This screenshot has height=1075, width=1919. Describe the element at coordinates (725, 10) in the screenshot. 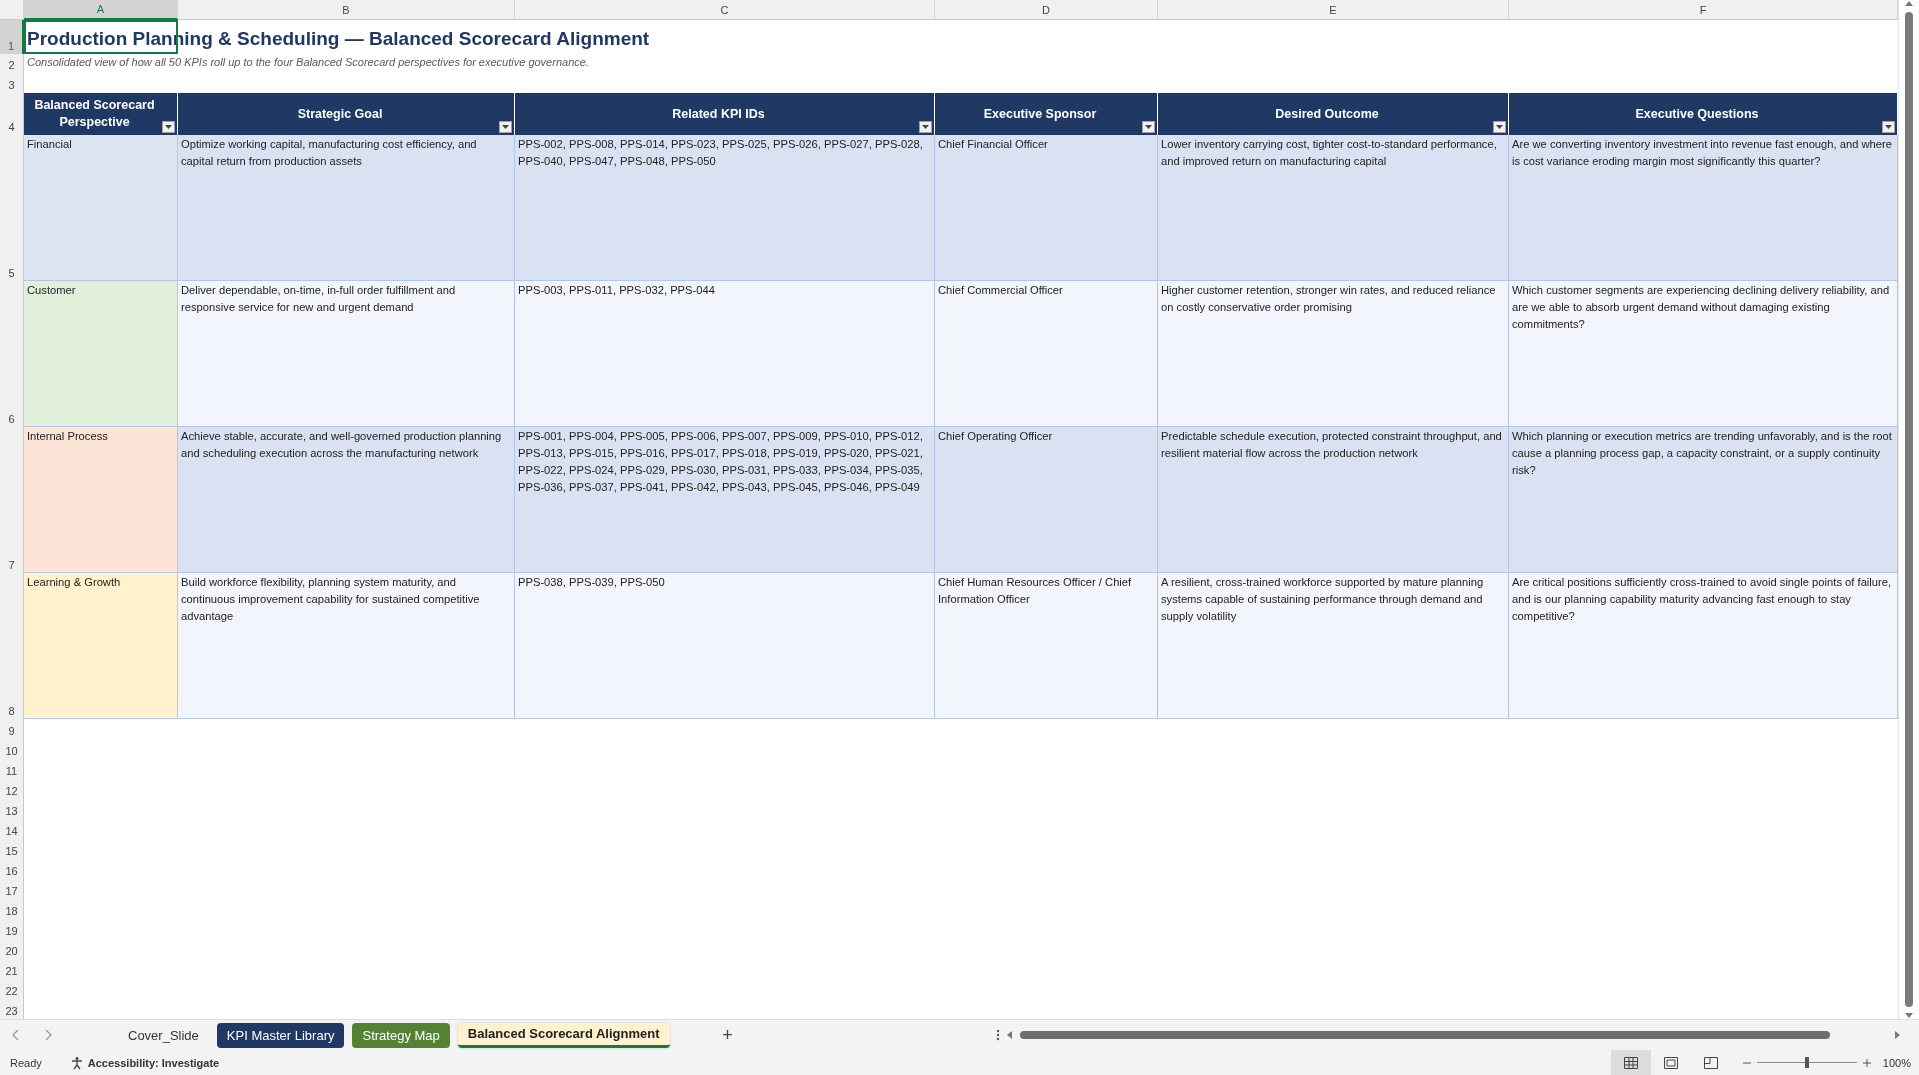

I see `column-header: C` at that location.